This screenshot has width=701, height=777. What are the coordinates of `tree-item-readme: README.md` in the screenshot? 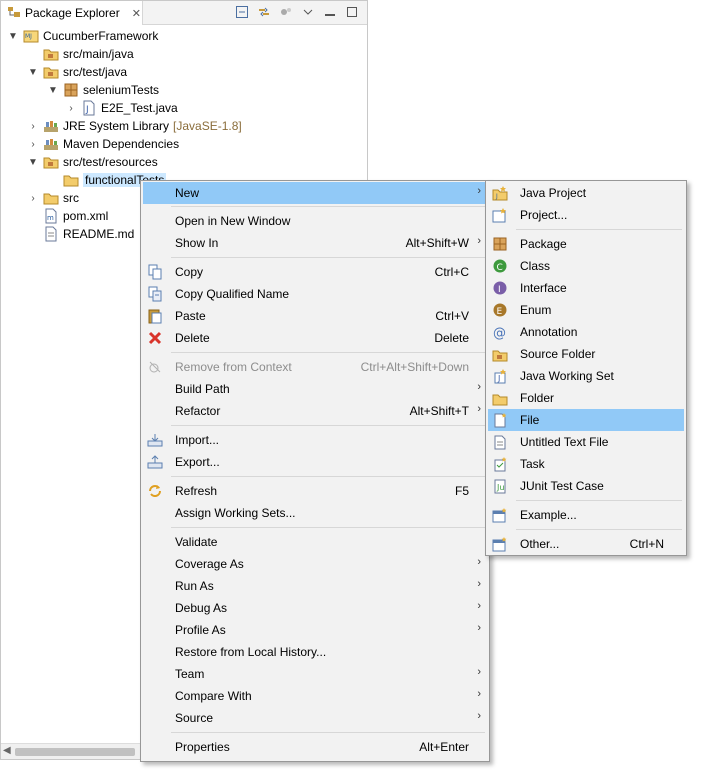 It's located at (80, 234).